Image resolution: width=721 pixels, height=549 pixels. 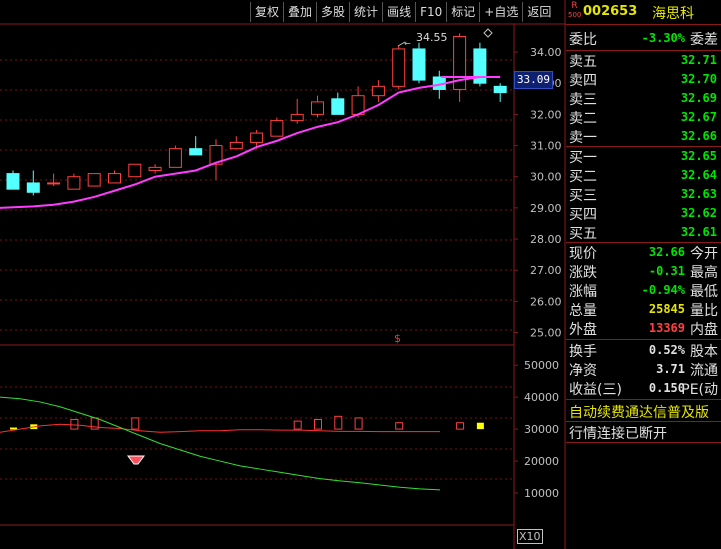 I want to click on finance-row-label: 收益(三), so click(x=595, y=390).